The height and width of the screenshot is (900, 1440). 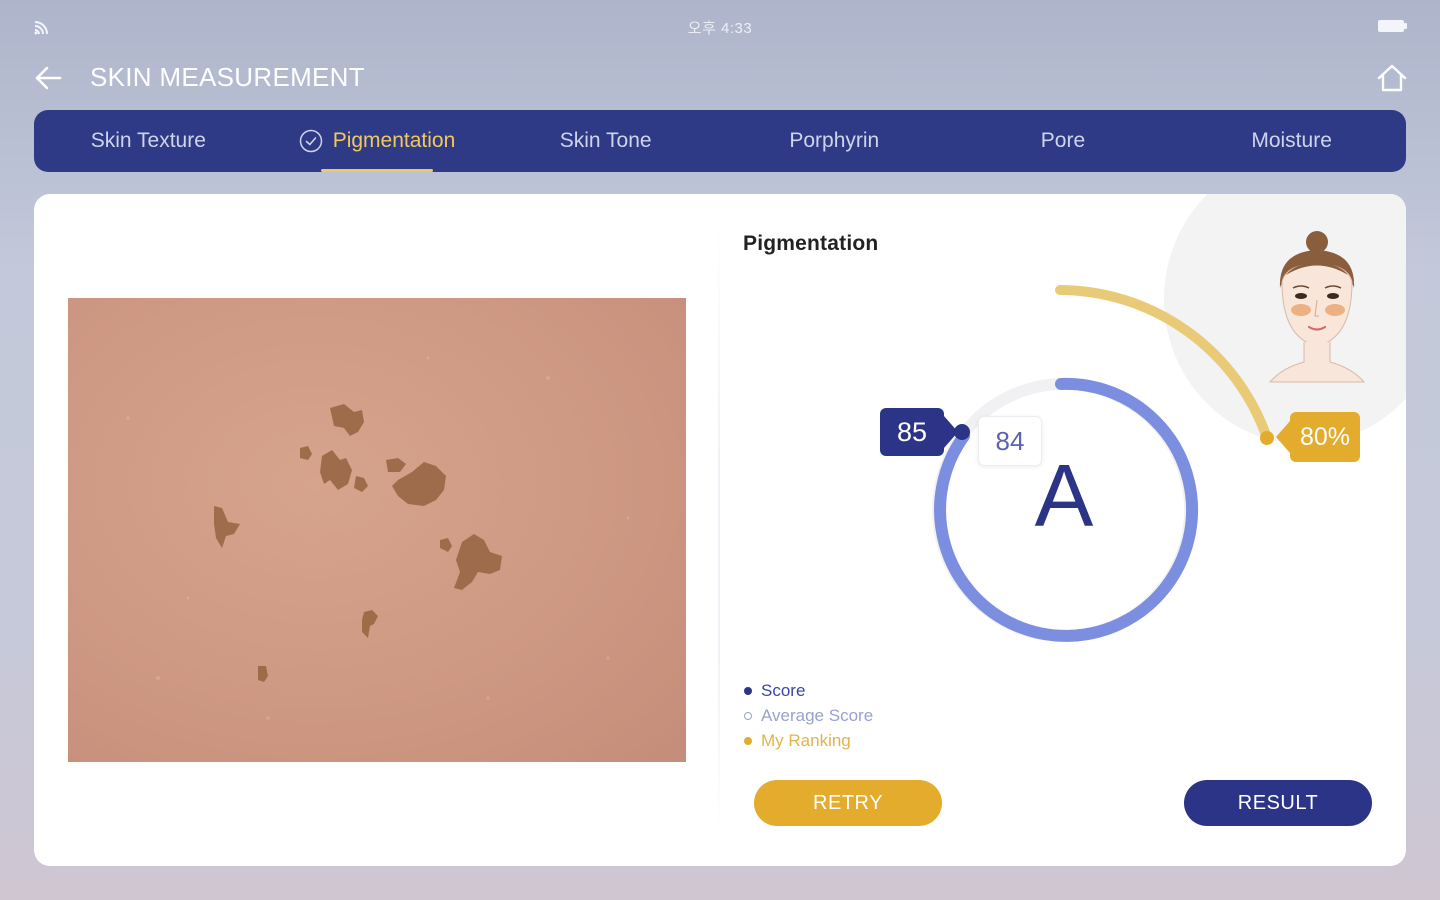 I want to click on app-bar: SKIN MEASUREMENT, so click(x=720, y=78).